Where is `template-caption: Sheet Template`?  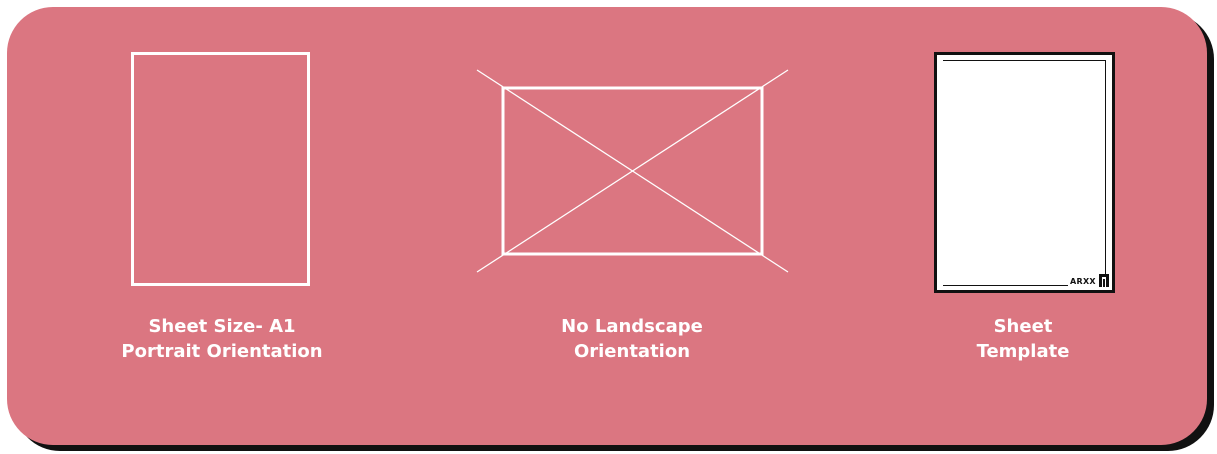 template-caption: Sheet Template is located at coordinates (1023, 339).